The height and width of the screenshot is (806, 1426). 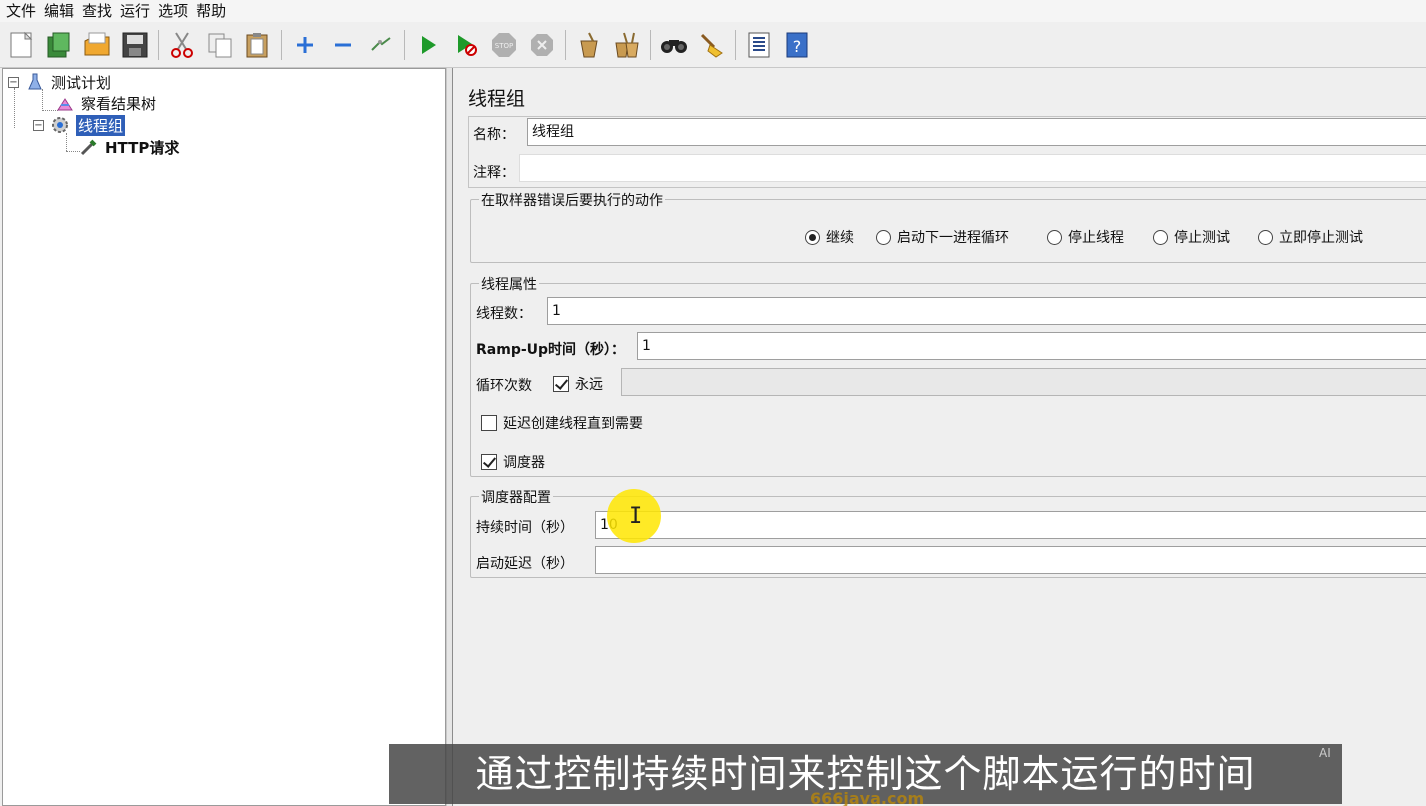 What do you see at coordinates (60, 125) in the screenshot?
I see `gear-icon` at bounding box center [60, 125].